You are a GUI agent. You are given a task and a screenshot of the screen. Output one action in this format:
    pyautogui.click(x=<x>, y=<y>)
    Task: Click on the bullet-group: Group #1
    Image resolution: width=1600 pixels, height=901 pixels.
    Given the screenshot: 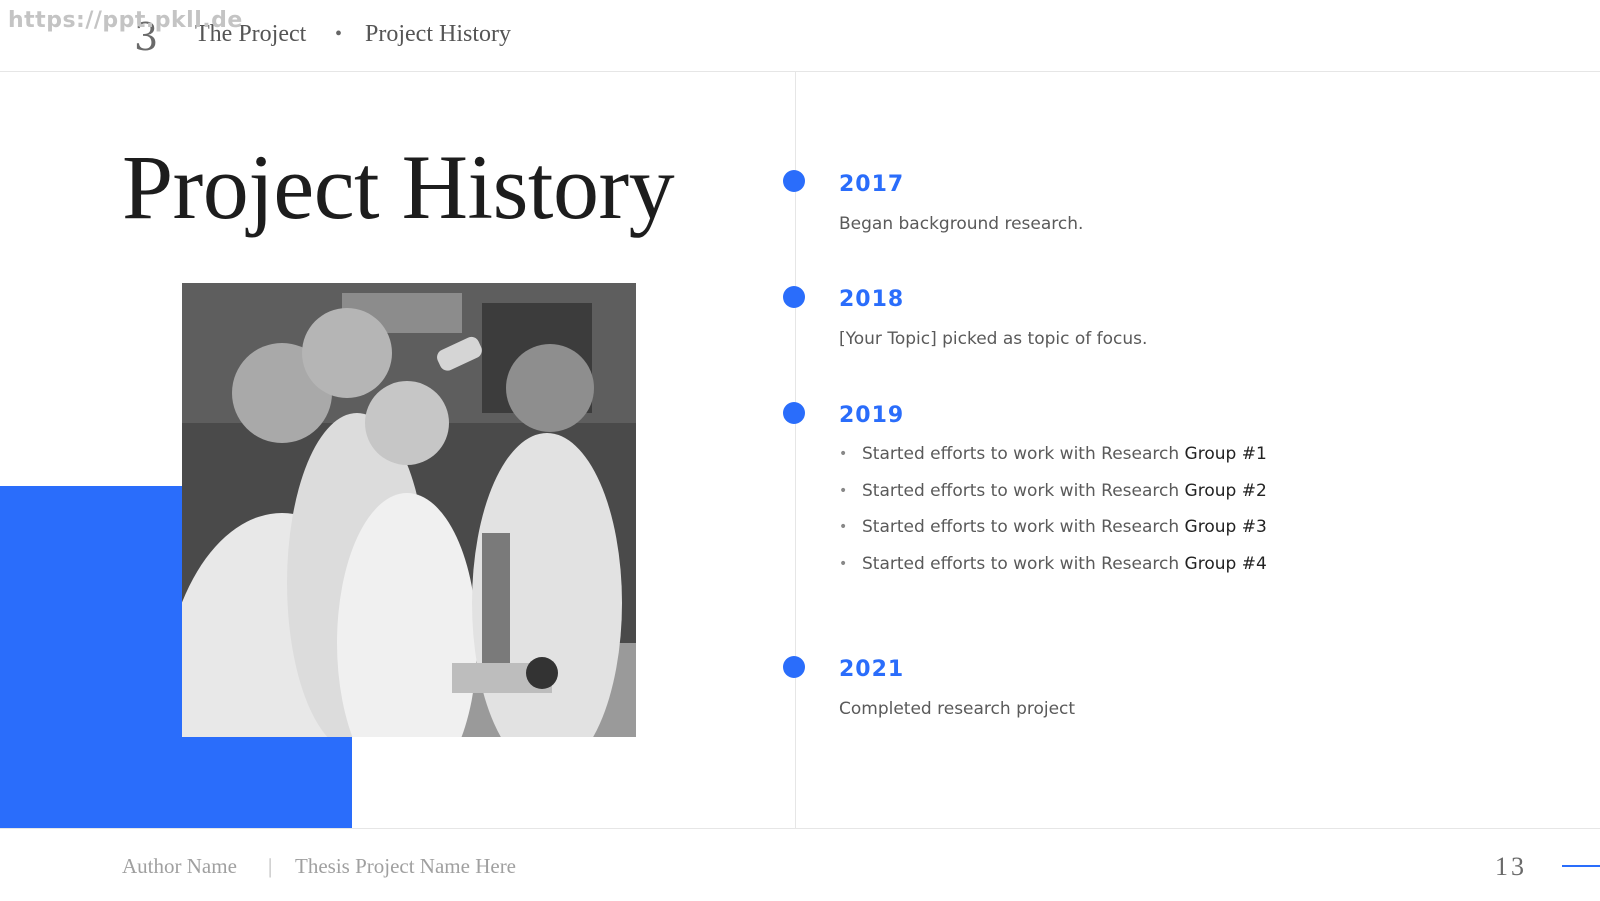 What is the action you would take?
    pyautogui.click(x=1225, y=454)
    